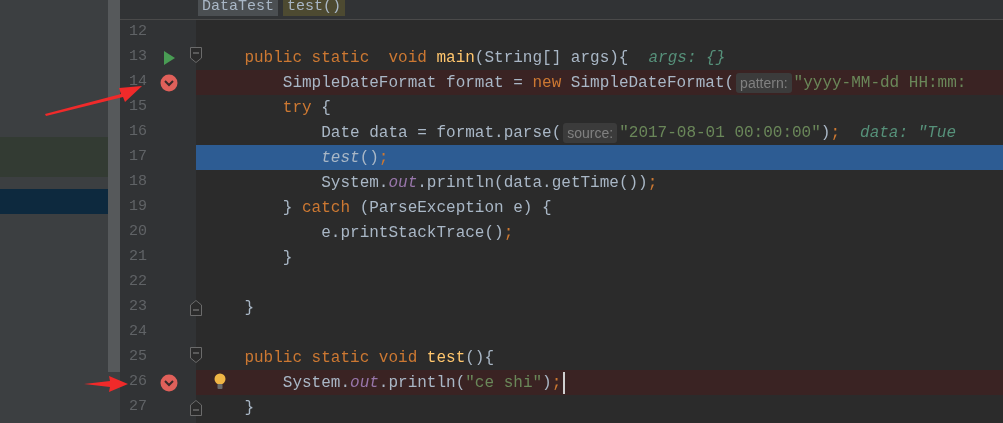 This screenshot has height=423, width=1003. I want to click on inline-value: args: {}, so click(687, 58).